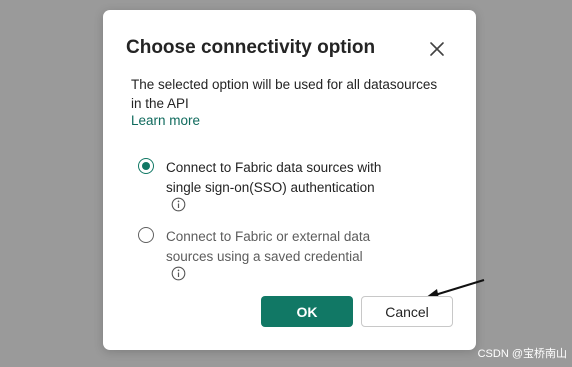  Describe the element at coordinates (437, 49) in the screenshot. I see `close-icon` at that location.